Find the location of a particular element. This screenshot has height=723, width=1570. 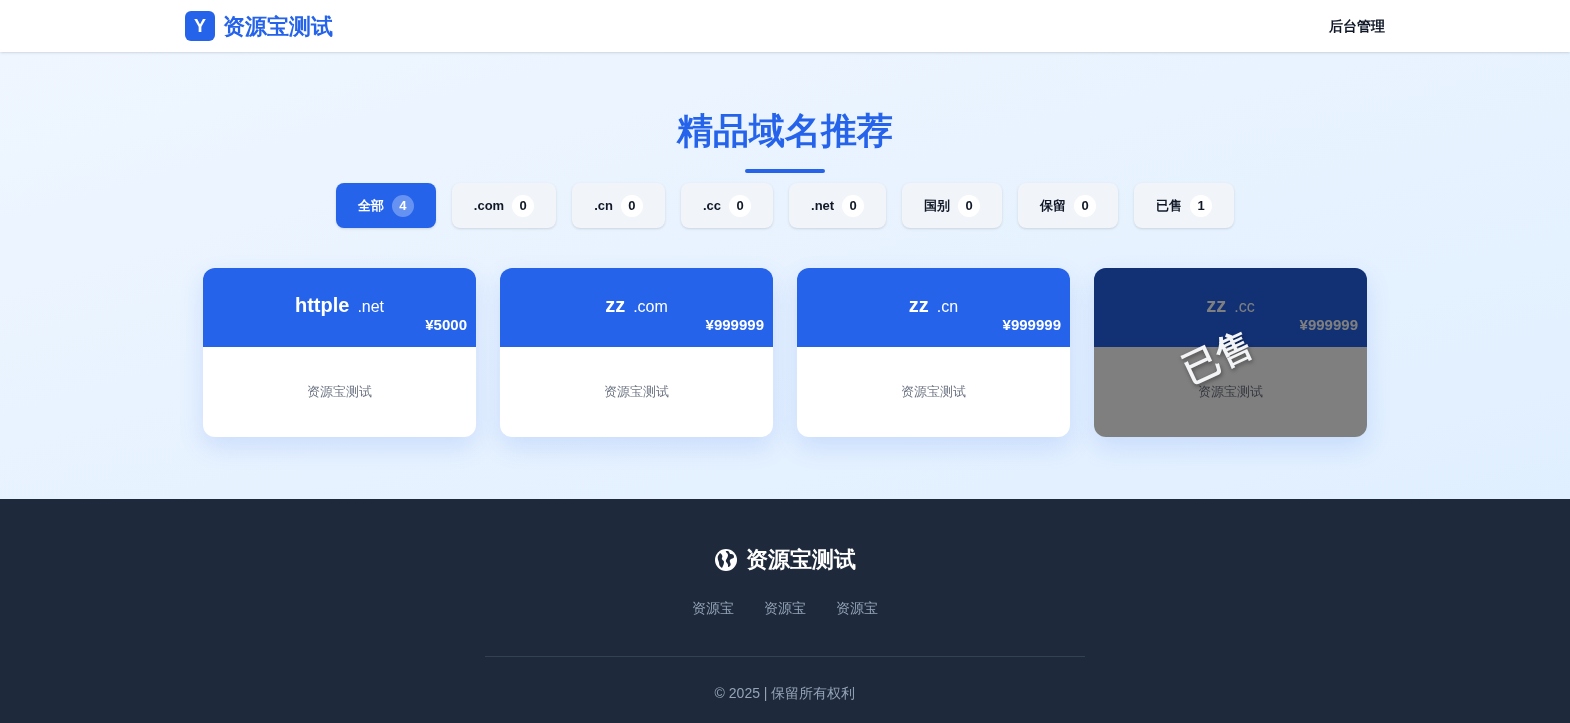

price-label: ¥5000 is located at coordinates (446, 325).